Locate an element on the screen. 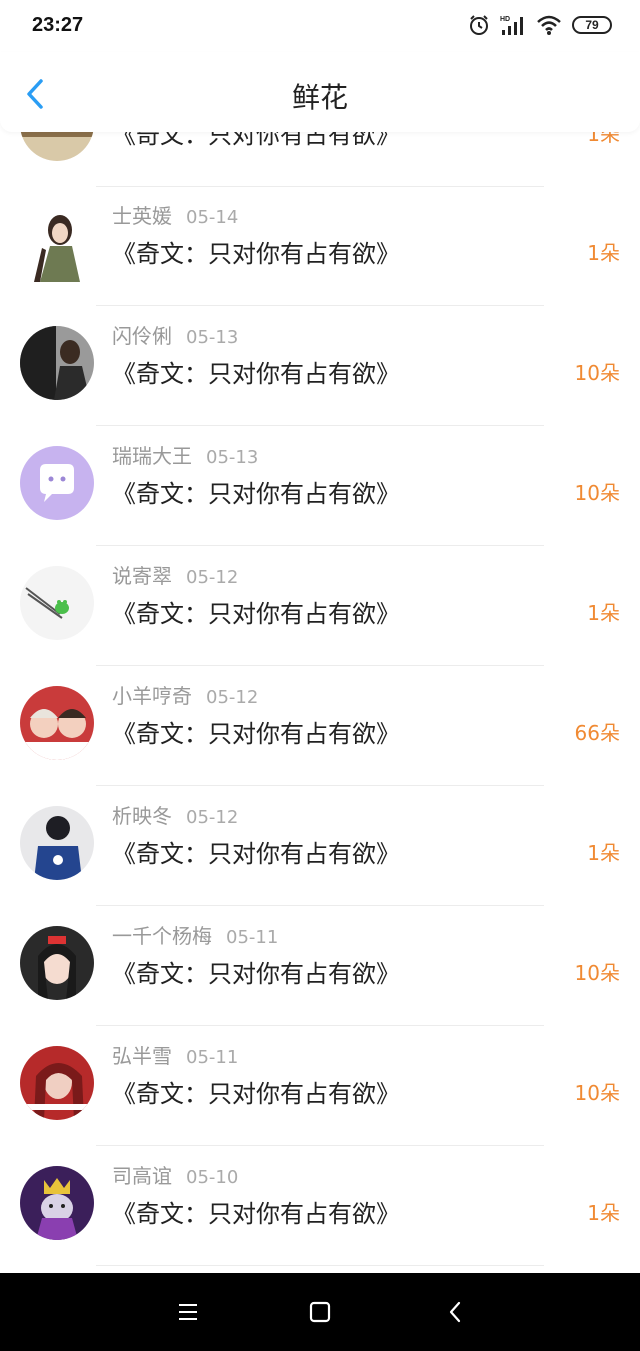  item-meta: 弘半雪 05-11 is located at coordinates (175, 1054).